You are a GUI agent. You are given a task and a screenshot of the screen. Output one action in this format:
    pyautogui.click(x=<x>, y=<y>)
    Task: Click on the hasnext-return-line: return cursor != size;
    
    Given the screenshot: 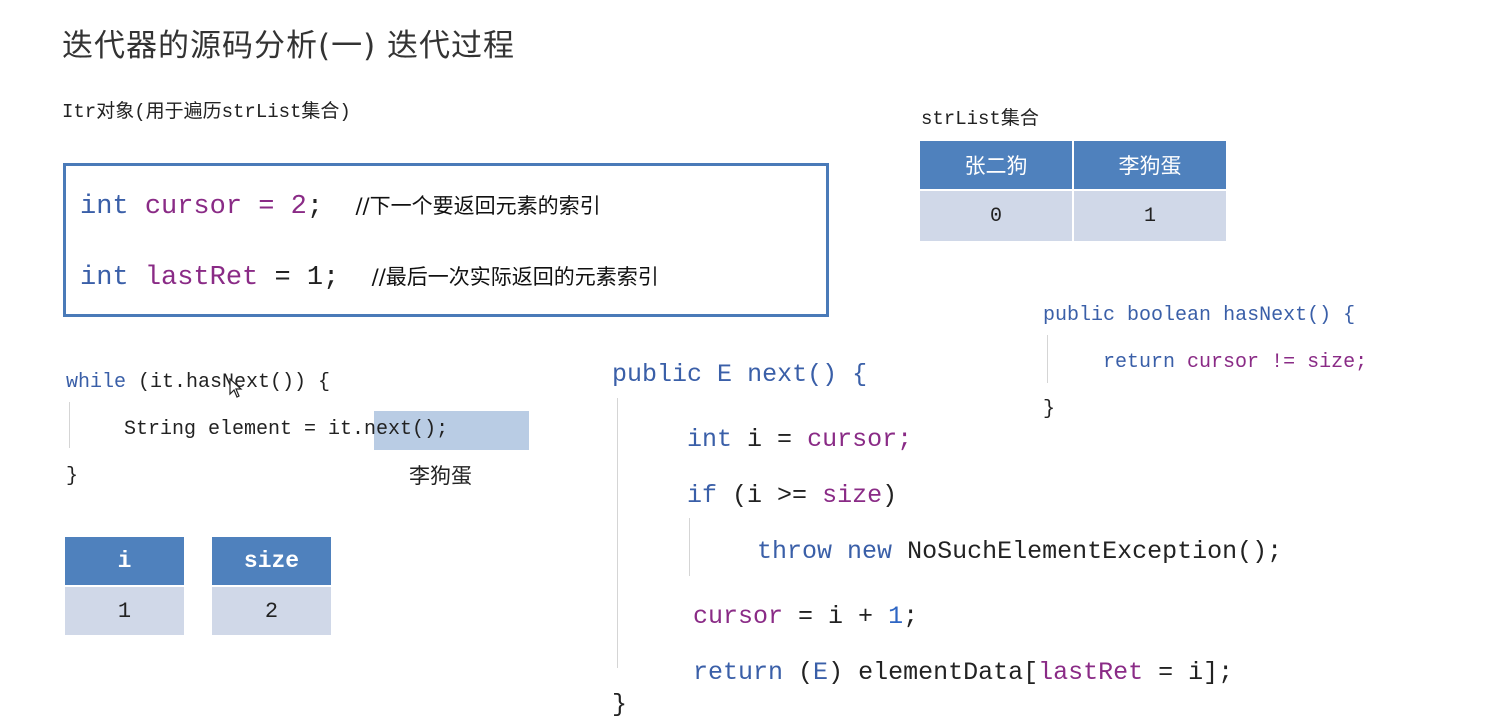 What is the action you would take?
    pyautogui.click(x=1235, y=362)
    